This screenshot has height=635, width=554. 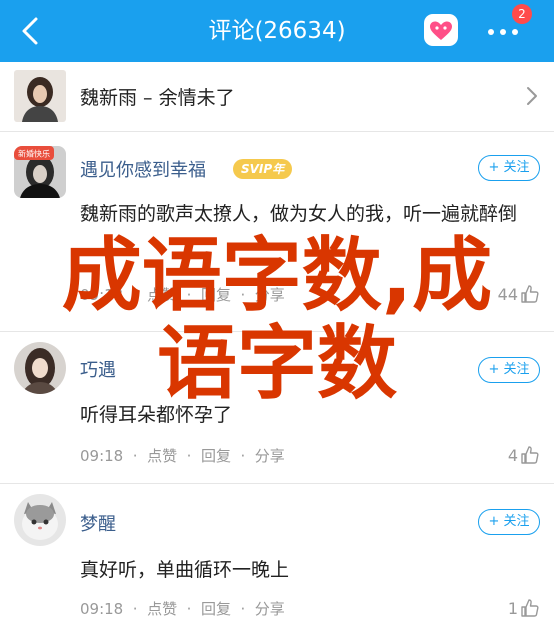 I want to click on like-count: 1, so click(x=512, y=608).